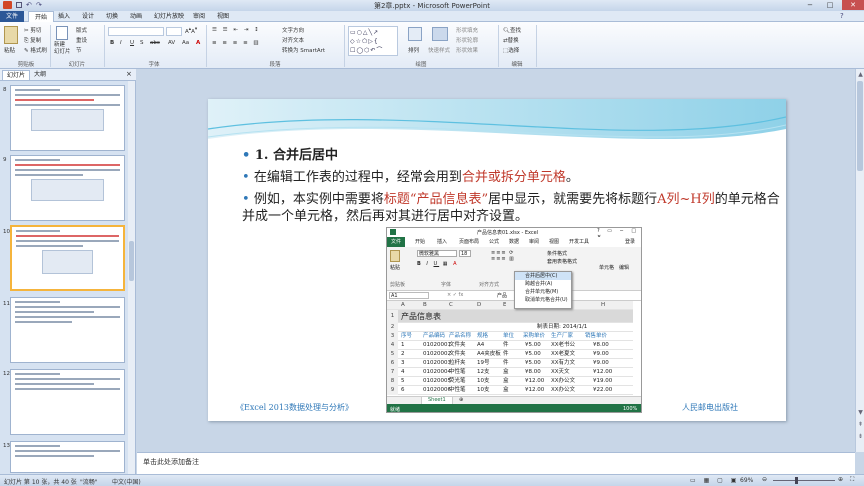 The image size is (864, 486). Describe the element at coordinates (64, 16) in the screenshot. I see `tab-insert: 插入` at that location.